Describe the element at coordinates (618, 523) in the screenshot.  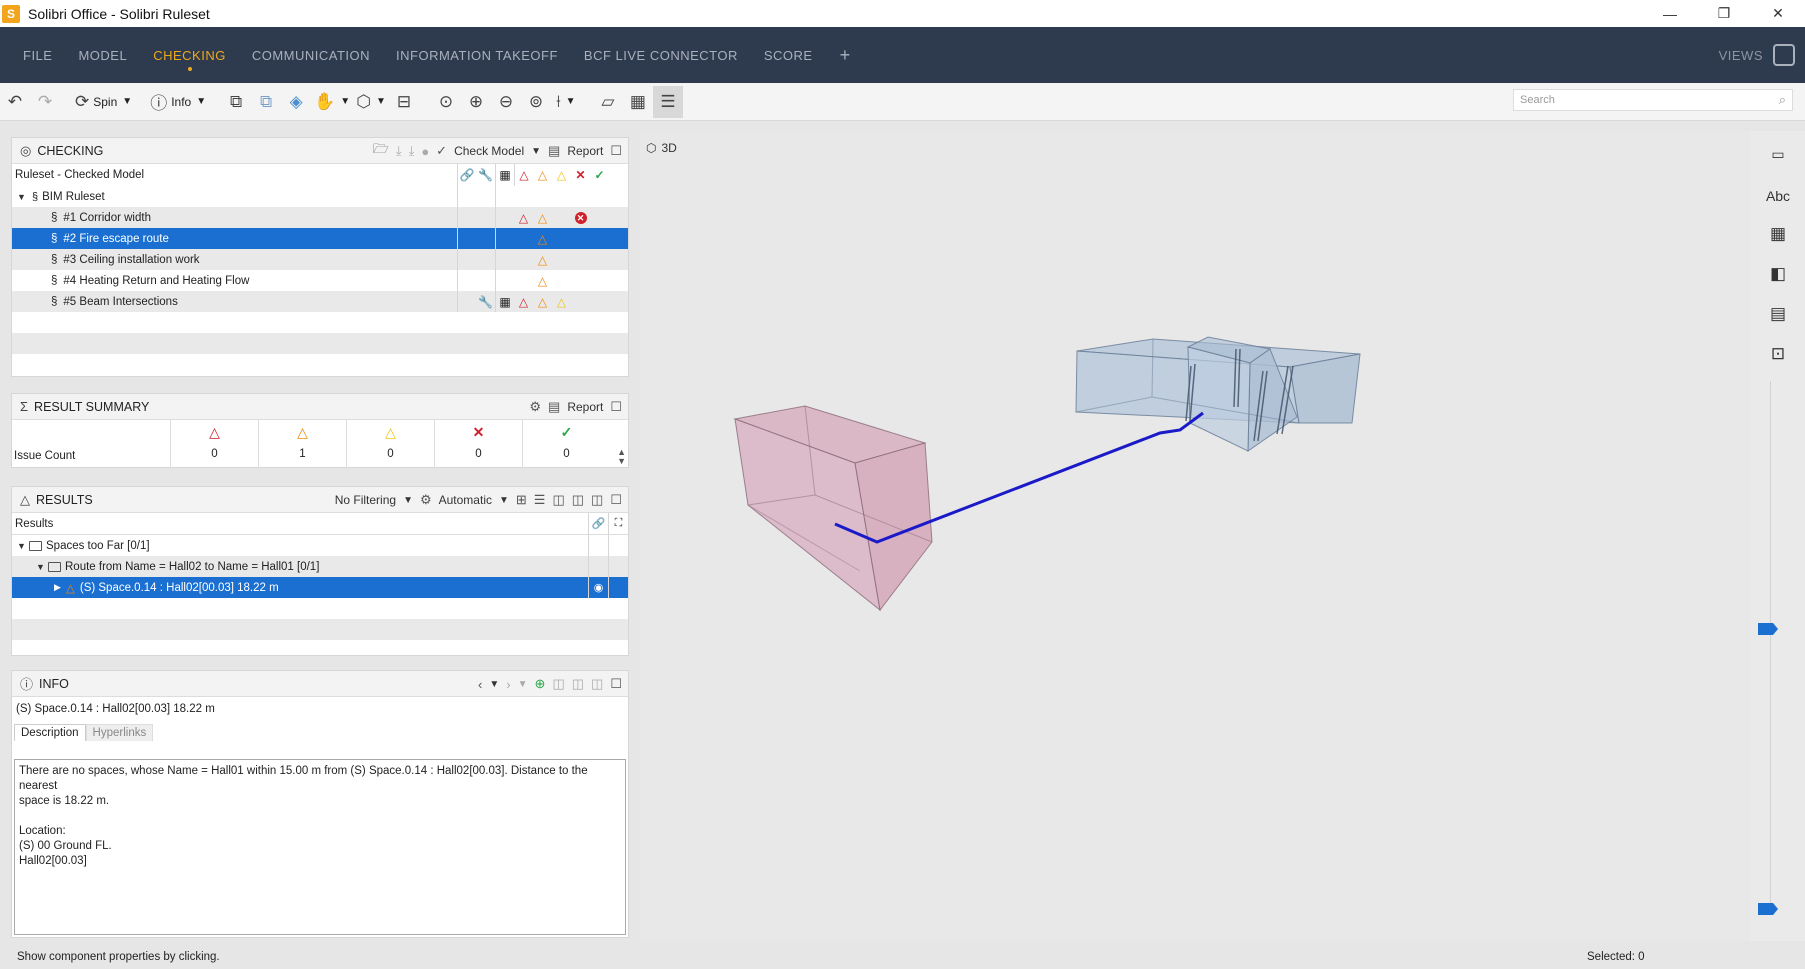
I see `focus-icon: ⛶` at that location.